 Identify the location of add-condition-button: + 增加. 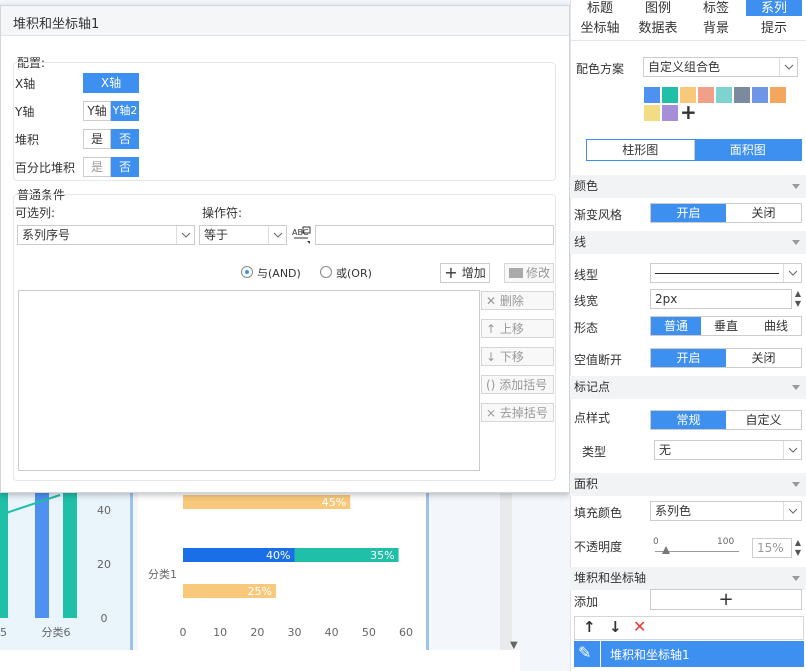
(465, 273).